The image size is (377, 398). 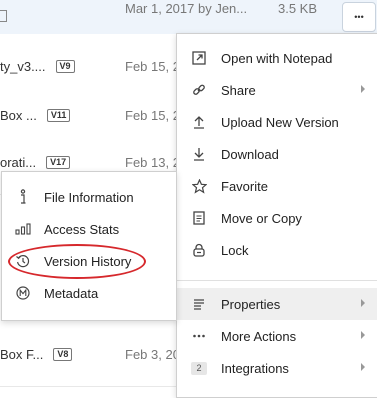 I want to click on menu-item-upload-new-version: Upload New Version, so click(x=277, y=122).